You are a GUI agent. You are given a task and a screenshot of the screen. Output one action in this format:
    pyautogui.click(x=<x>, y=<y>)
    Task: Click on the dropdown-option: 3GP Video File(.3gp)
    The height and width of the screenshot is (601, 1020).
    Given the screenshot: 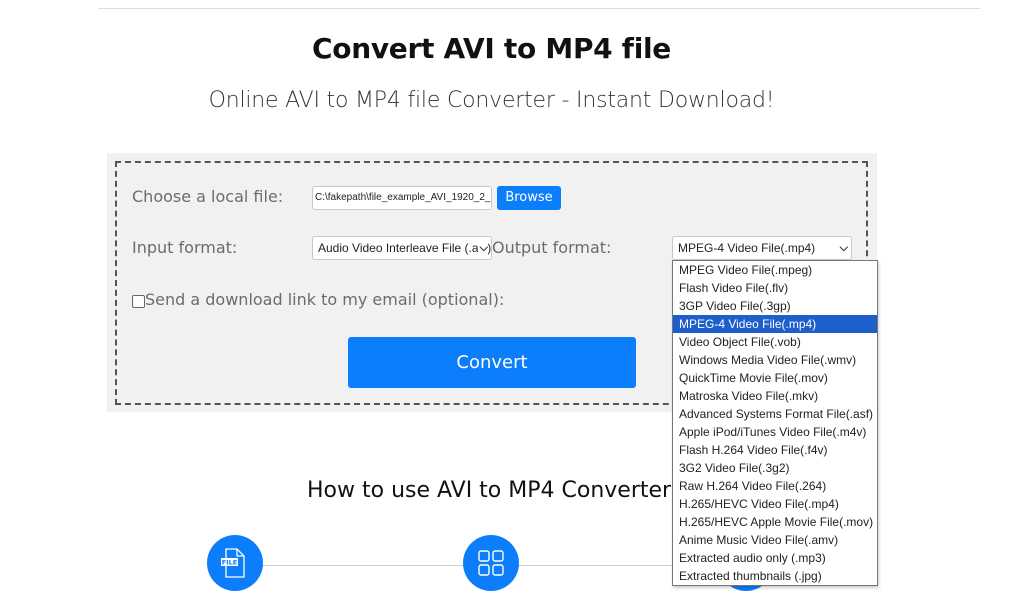 What is the action you would take?
    pyautogui.click(x=775, y=306)
    